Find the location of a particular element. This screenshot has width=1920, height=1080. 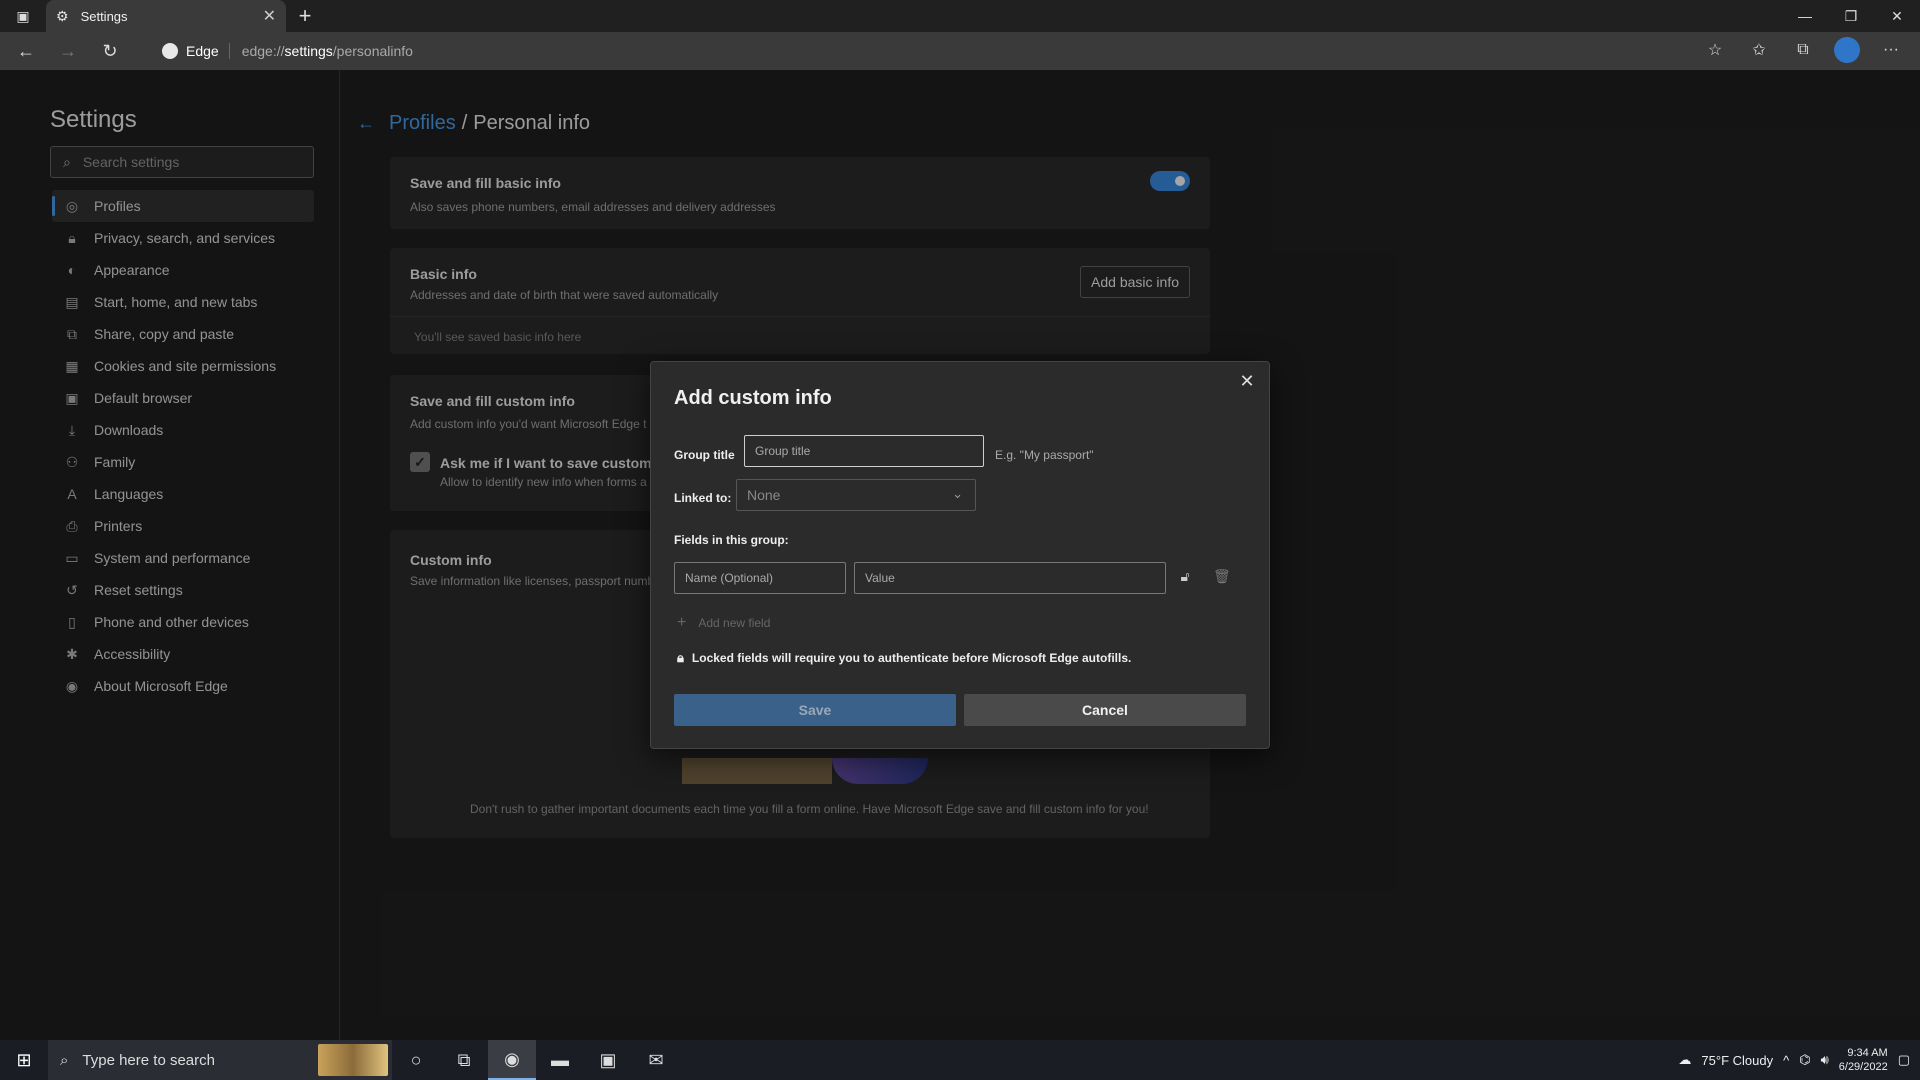

taskbar-search-placeholder: Type here to search is located at coordinates (148, 1060).